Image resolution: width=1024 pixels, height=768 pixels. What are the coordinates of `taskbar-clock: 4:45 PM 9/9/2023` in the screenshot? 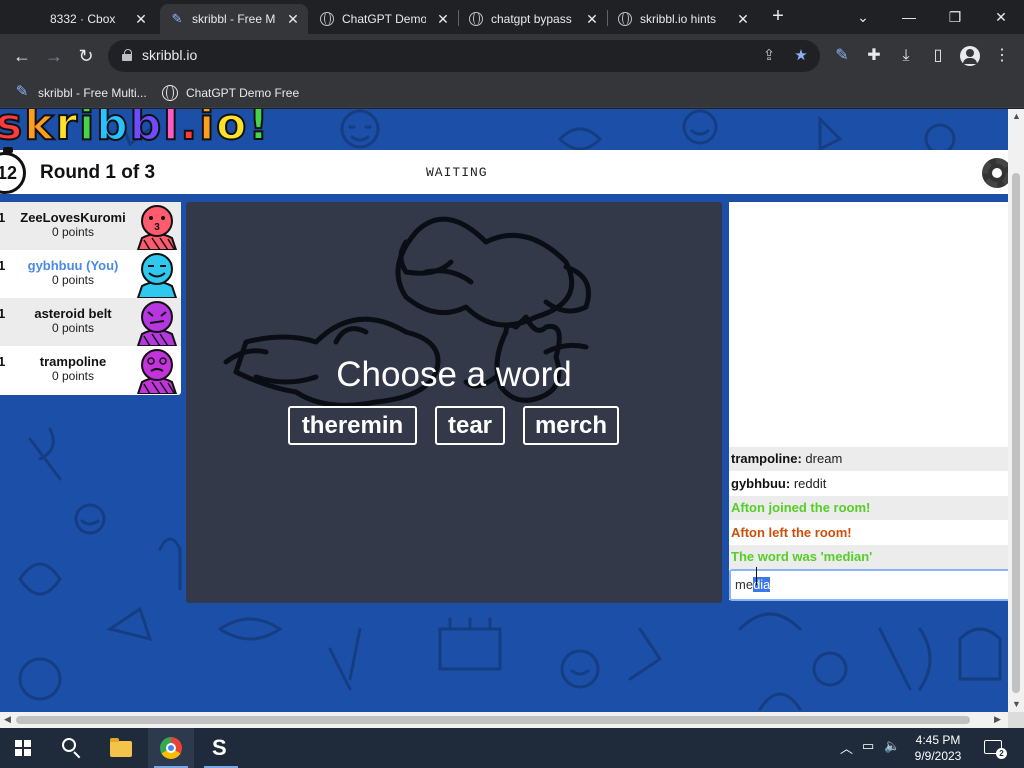 It's located at (938, 748).